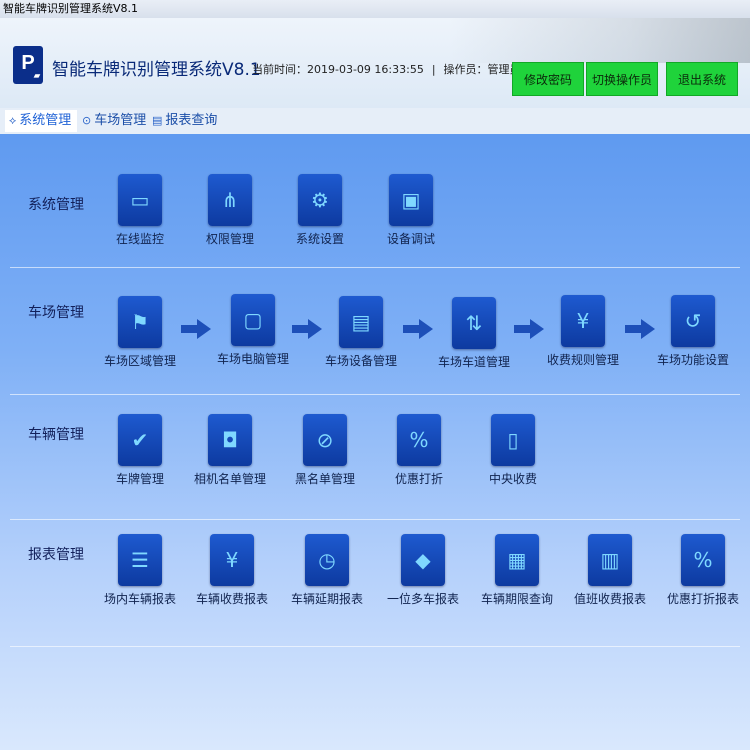 The height and width of the screenshot is (750, 750). I want to click on display-panel-icon: ▣, so click(411, 200).